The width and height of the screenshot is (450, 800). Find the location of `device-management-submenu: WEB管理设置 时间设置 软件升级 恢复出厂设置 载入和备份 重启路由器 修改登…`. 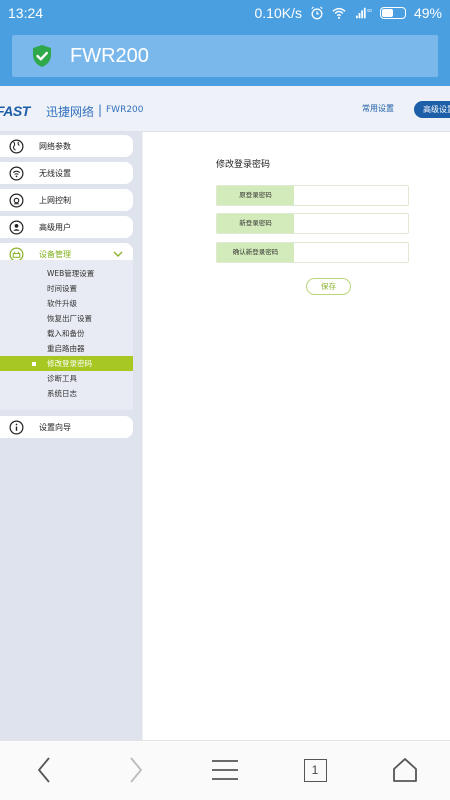

device-management-submenu: WEB管理设置 时间设置 软件升级 恢复出厂设置 载入和备份 重启路由器 修改登… is located at coordinates (66, 335).